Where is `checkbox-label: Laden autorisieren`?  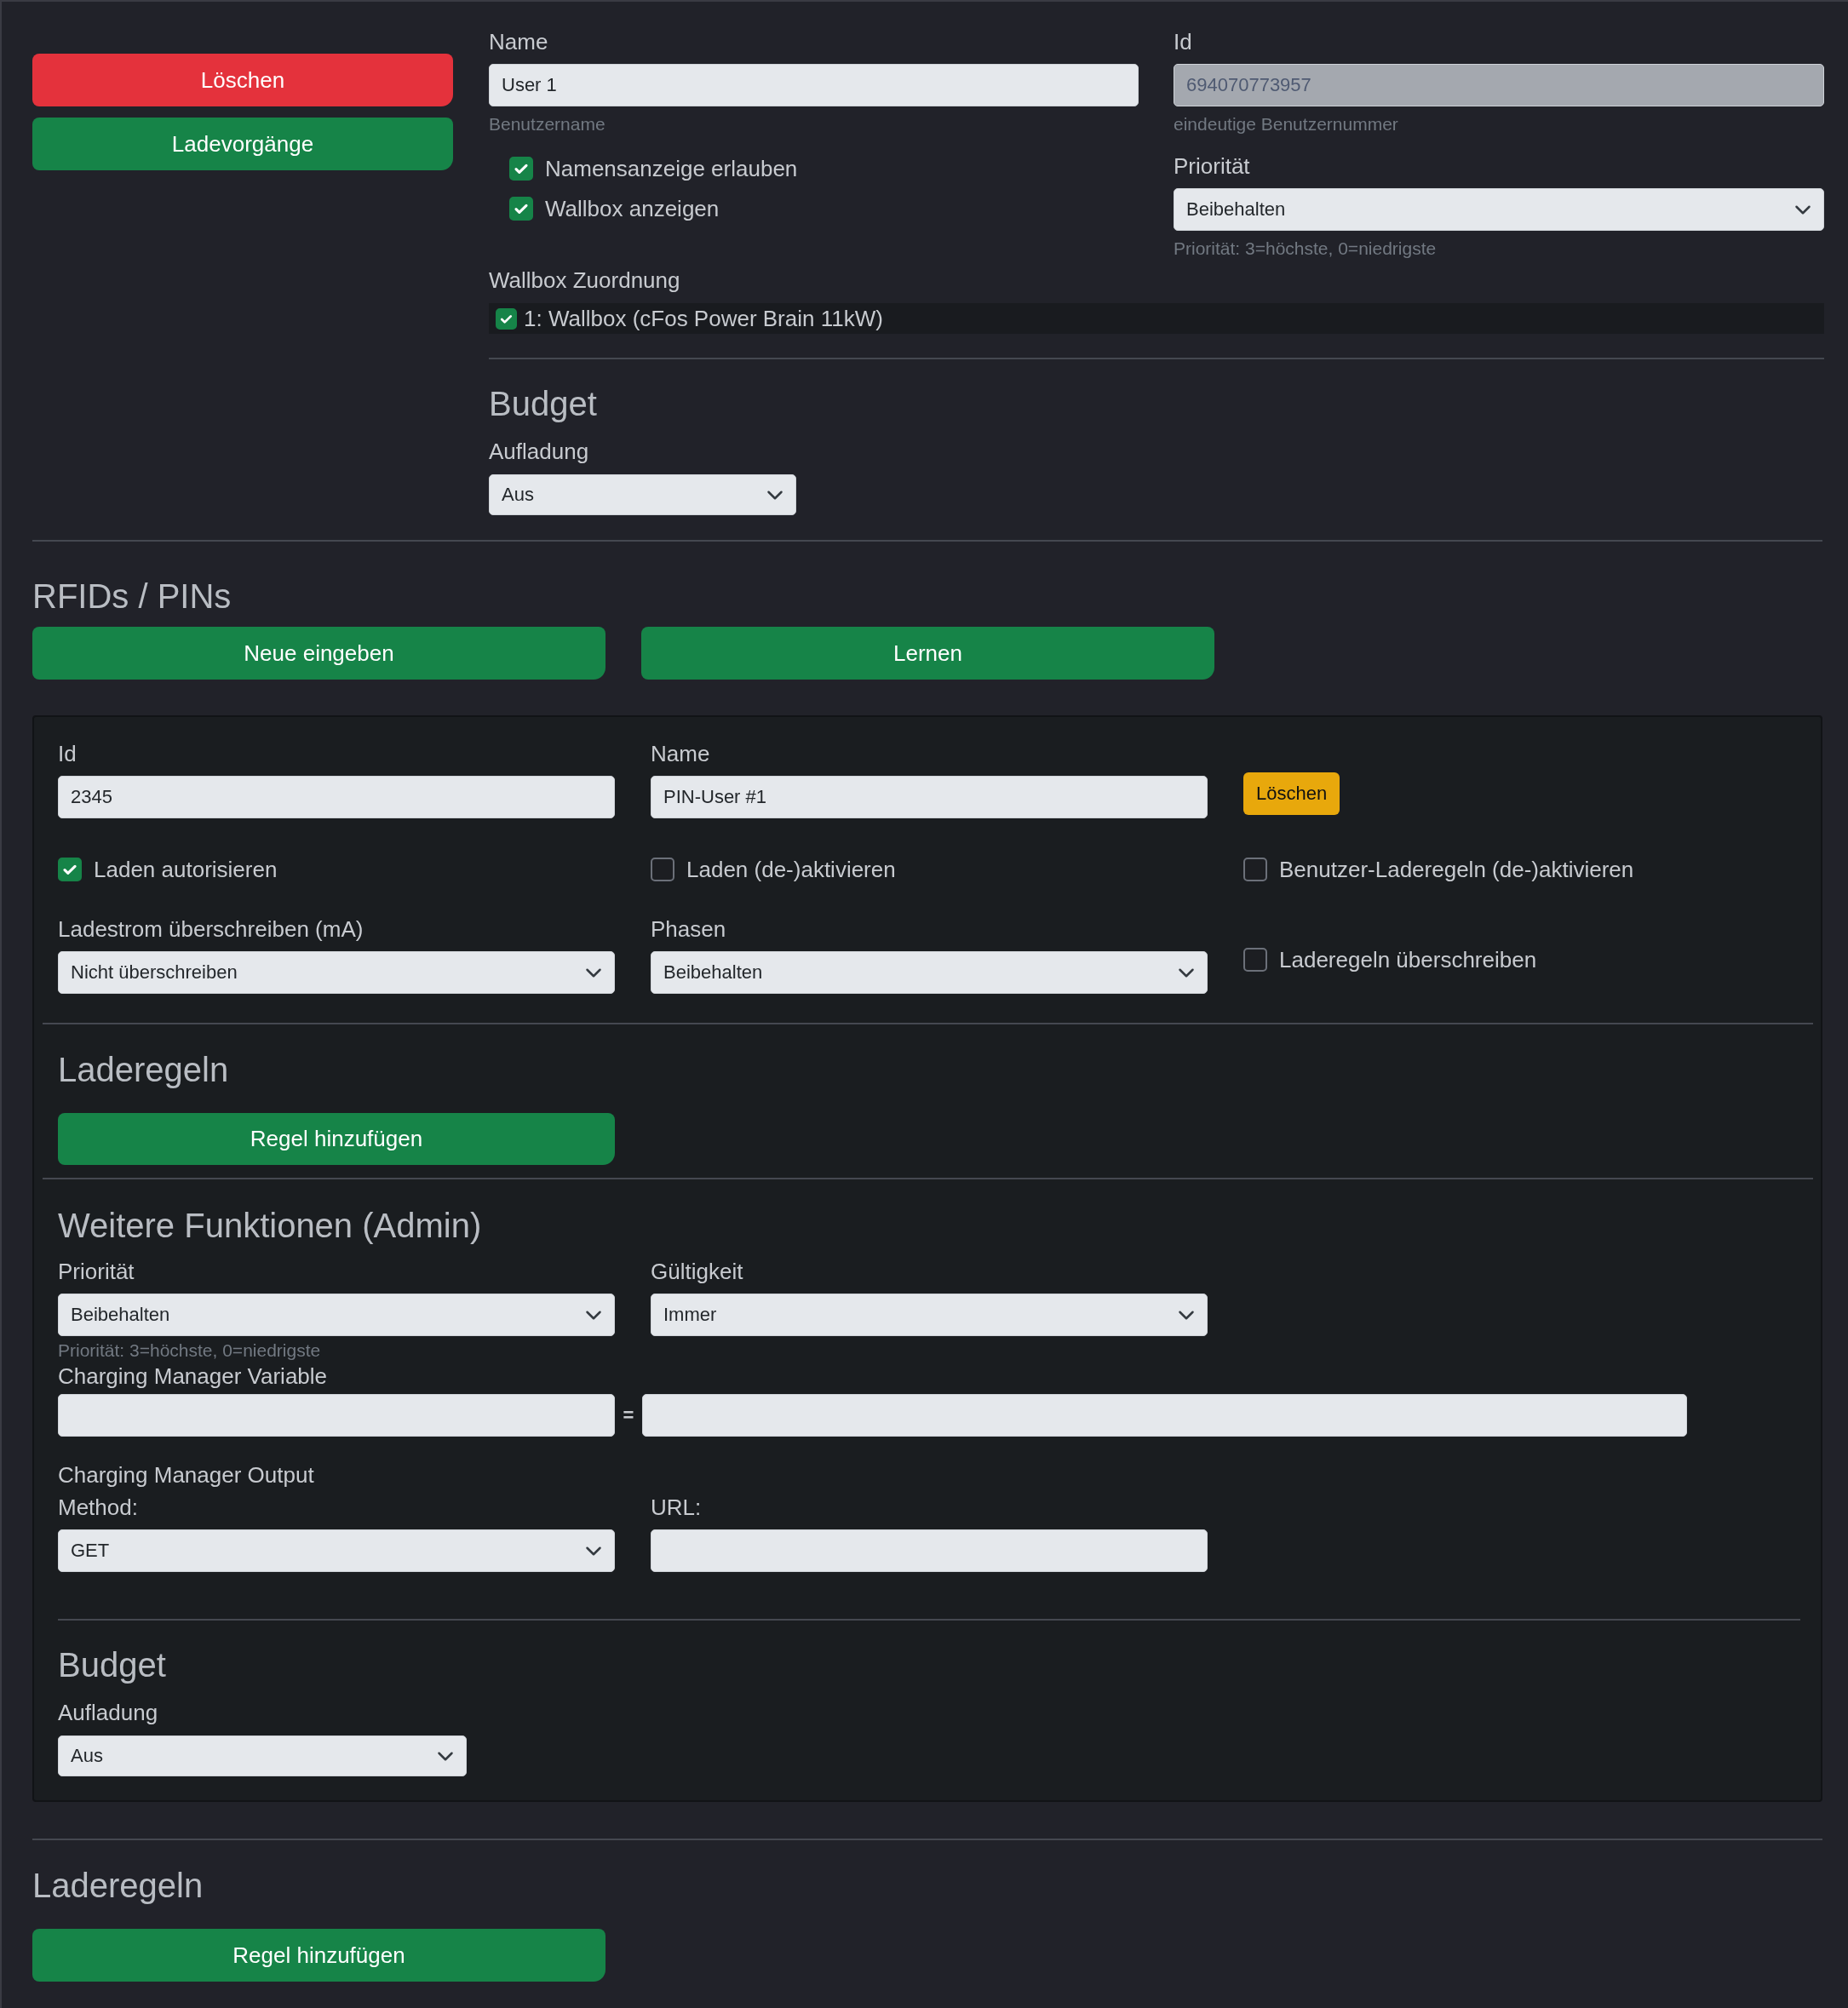
checkbox-label: Laden autorisieren is located at coordinates (186, 869).